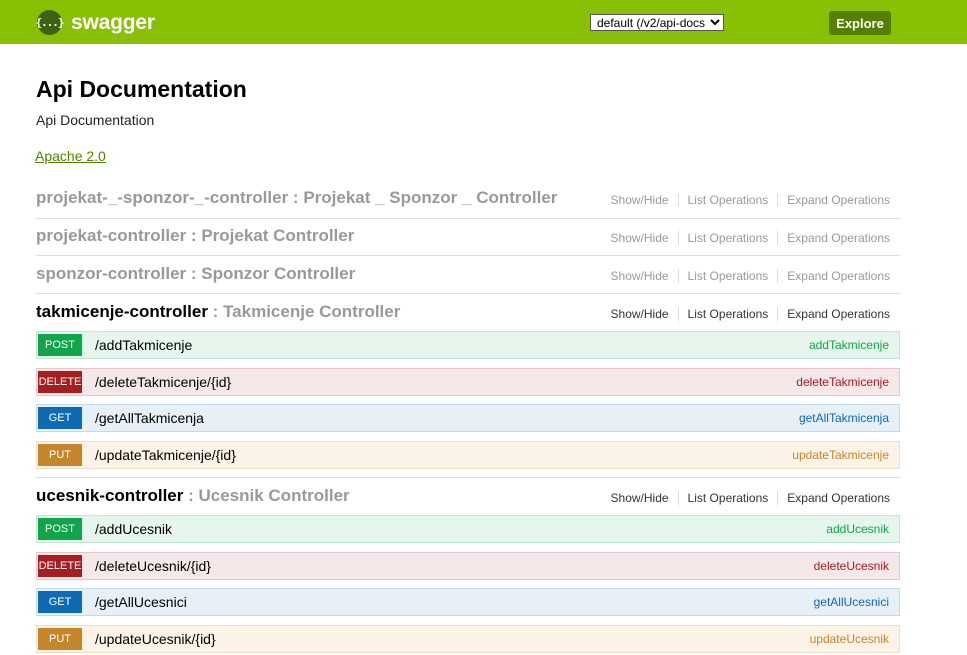 Image resolution: width=967 pixels, height=655 pixels. What do you see at coordinates (109, 495) in the screenshot?
I see `resource-path: ucesnik-controller` at bounding box center [109, 495].